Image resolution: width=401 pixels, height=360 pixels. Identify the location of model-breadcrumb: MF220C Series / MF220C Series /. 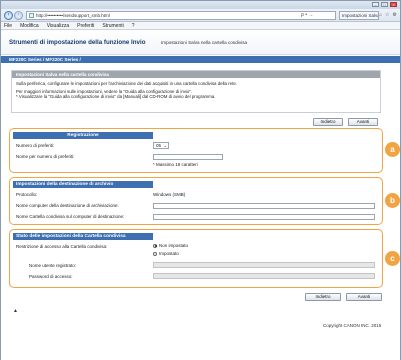
(200, 59).